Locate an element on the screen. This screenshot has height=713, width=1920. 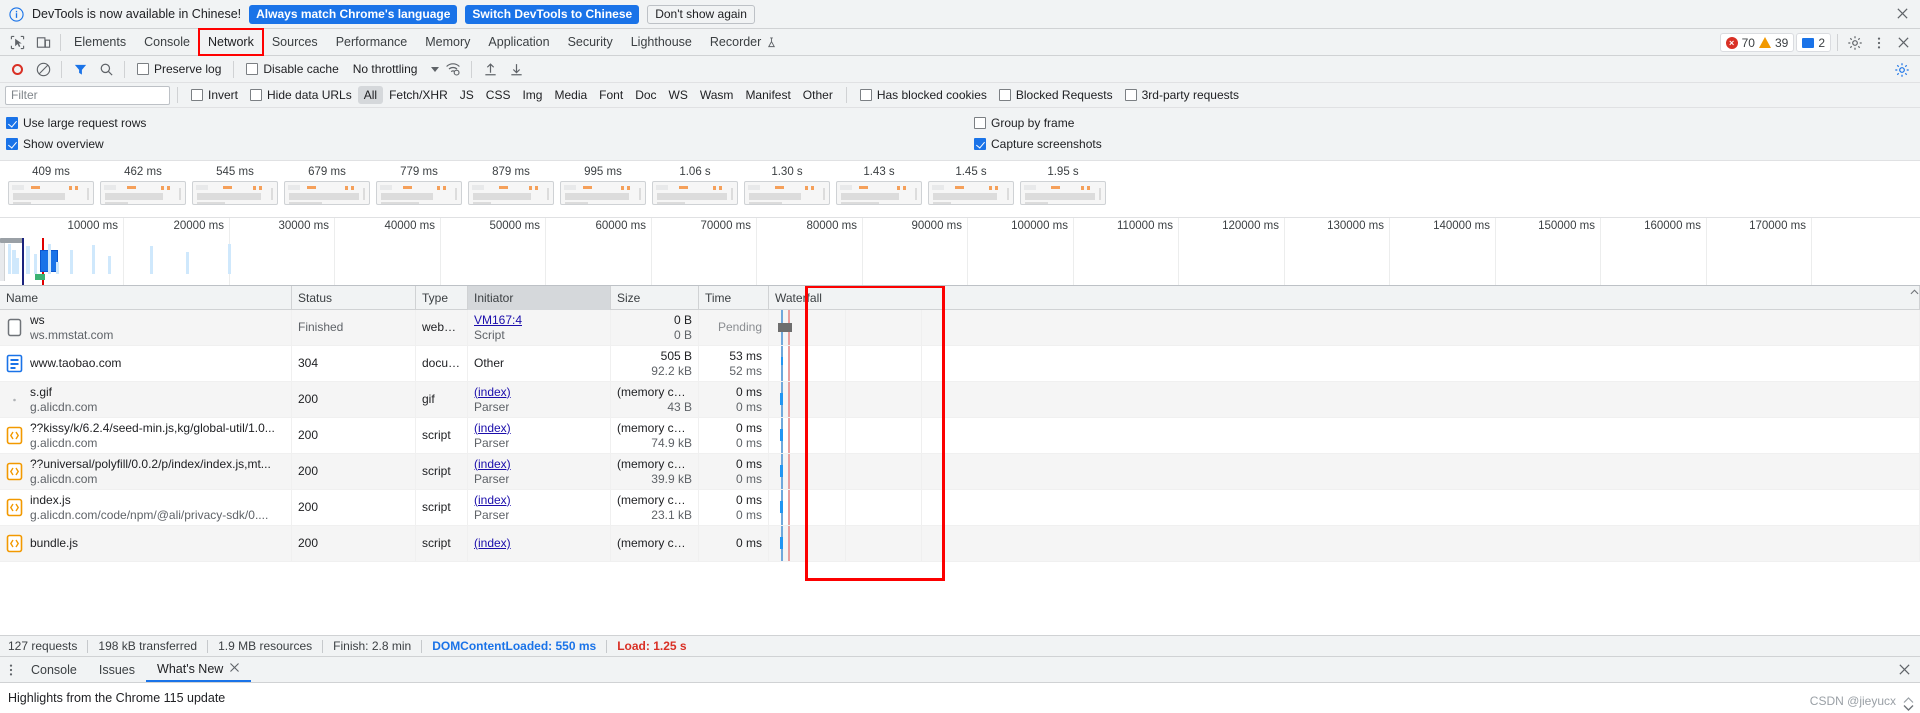
filmstrip-frame: 995 ms is located at coordinates (603, 184).